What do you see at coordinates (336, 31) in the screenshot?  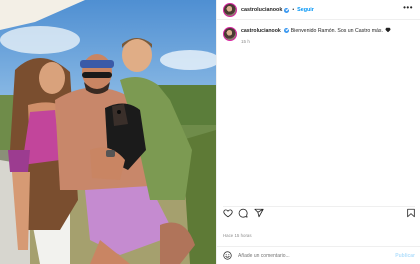 I see `caption-text: Bienvenido Ramón. Sos un Castro más.` at bounding box center [336, 31].